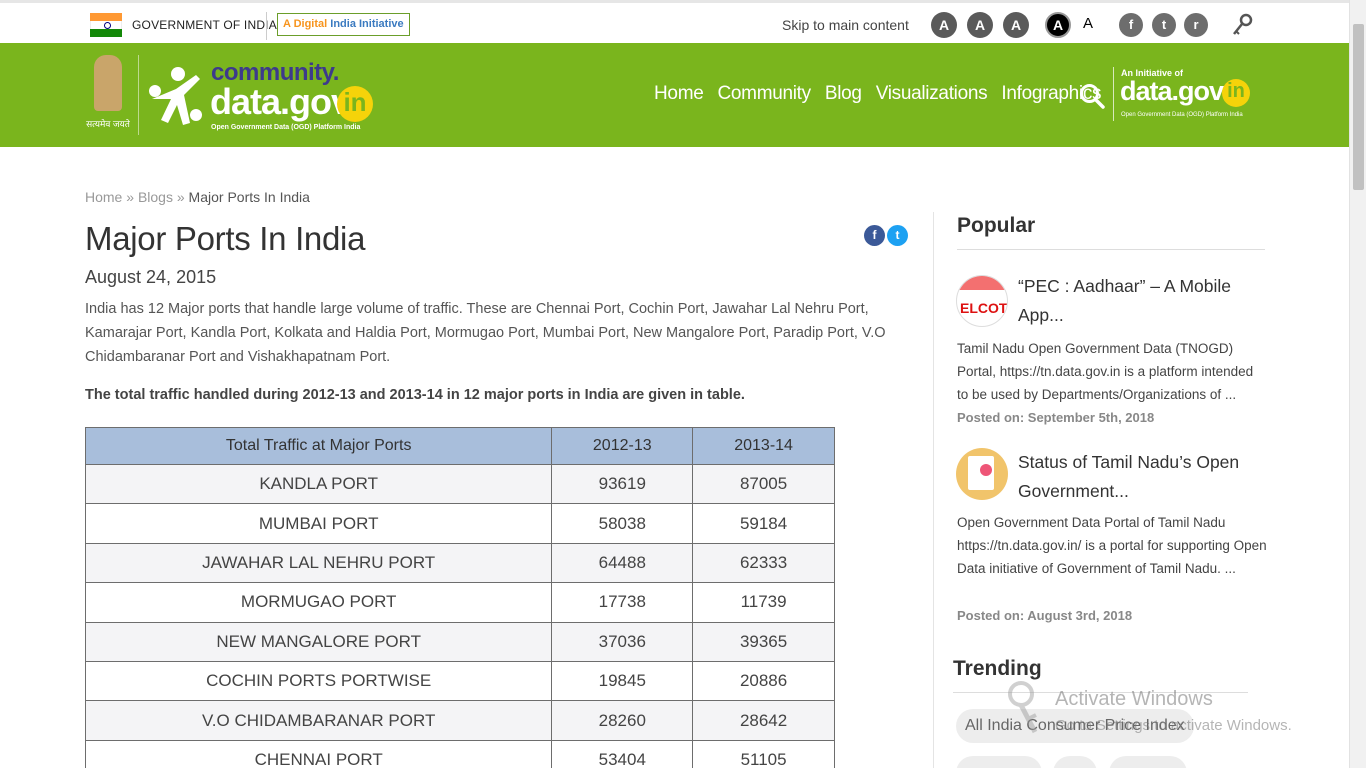  What do you see at coordinates (843, 94) in the screenshot?
I see `nav-blog: Blog` at bounding box center [843, 94].